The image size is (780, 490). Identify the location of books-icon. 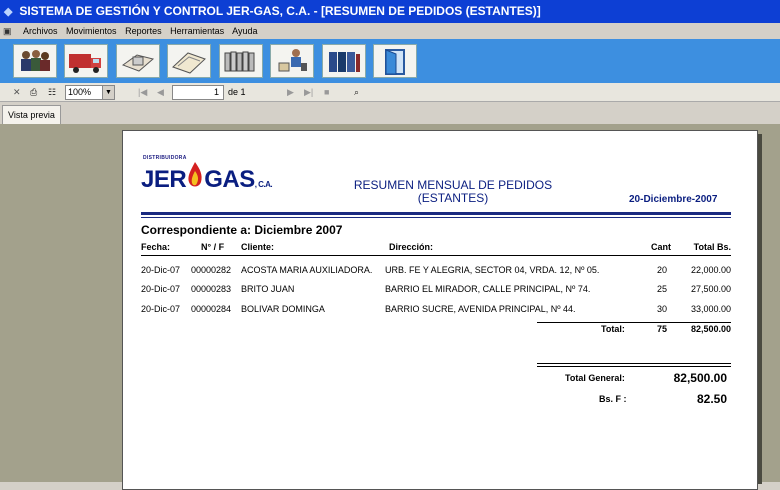
(239, 61).